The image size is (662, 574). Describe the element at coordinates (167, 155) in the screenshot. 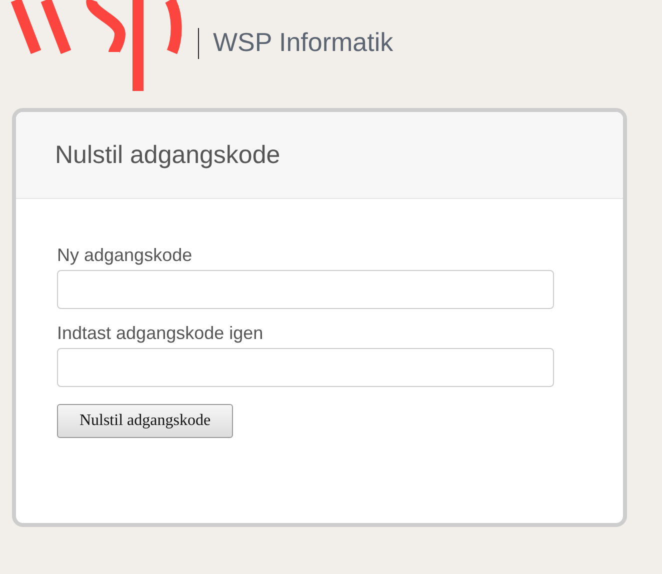

I see `panel-title: Nulstil adgangskode` at that location.